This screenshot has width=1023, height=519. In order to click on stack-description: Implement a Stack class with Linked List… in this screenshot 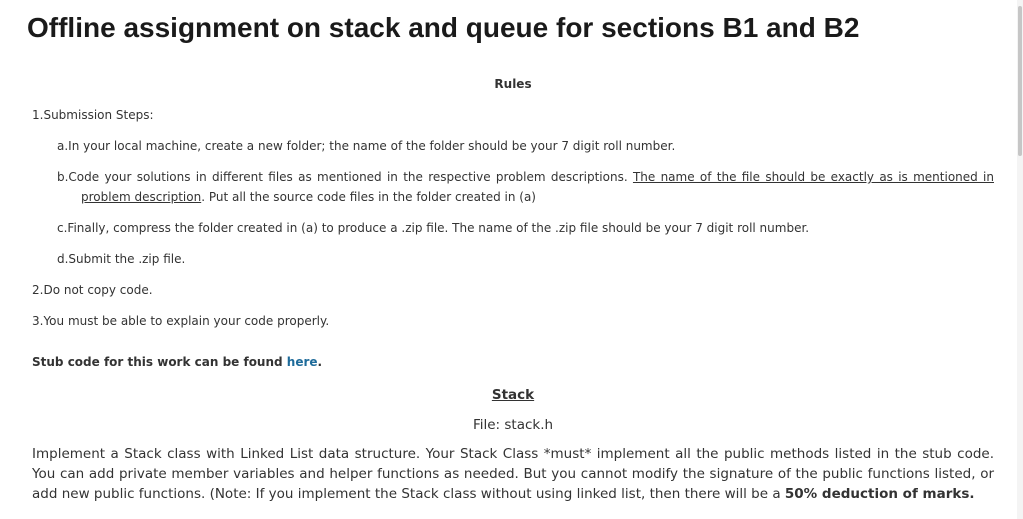, I will do `click(513, 474)`.